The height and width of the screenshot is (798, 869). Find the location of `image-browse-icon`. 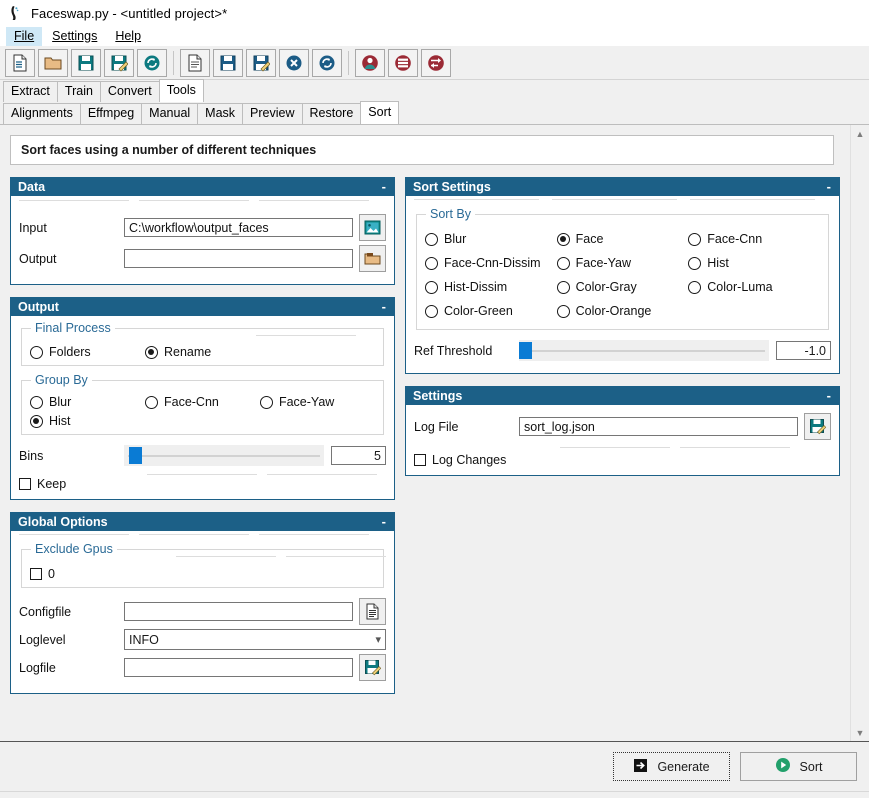

image-browse-icon is located at coordinates (372, 227).